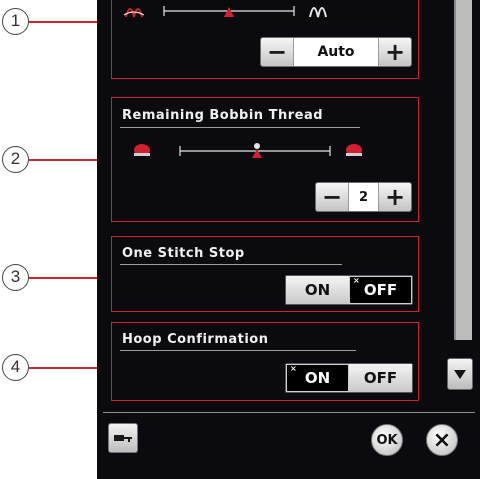 The image size is (480, 479). I want to click on one-stitch-stop-on-label: ON, so click(317, 290).